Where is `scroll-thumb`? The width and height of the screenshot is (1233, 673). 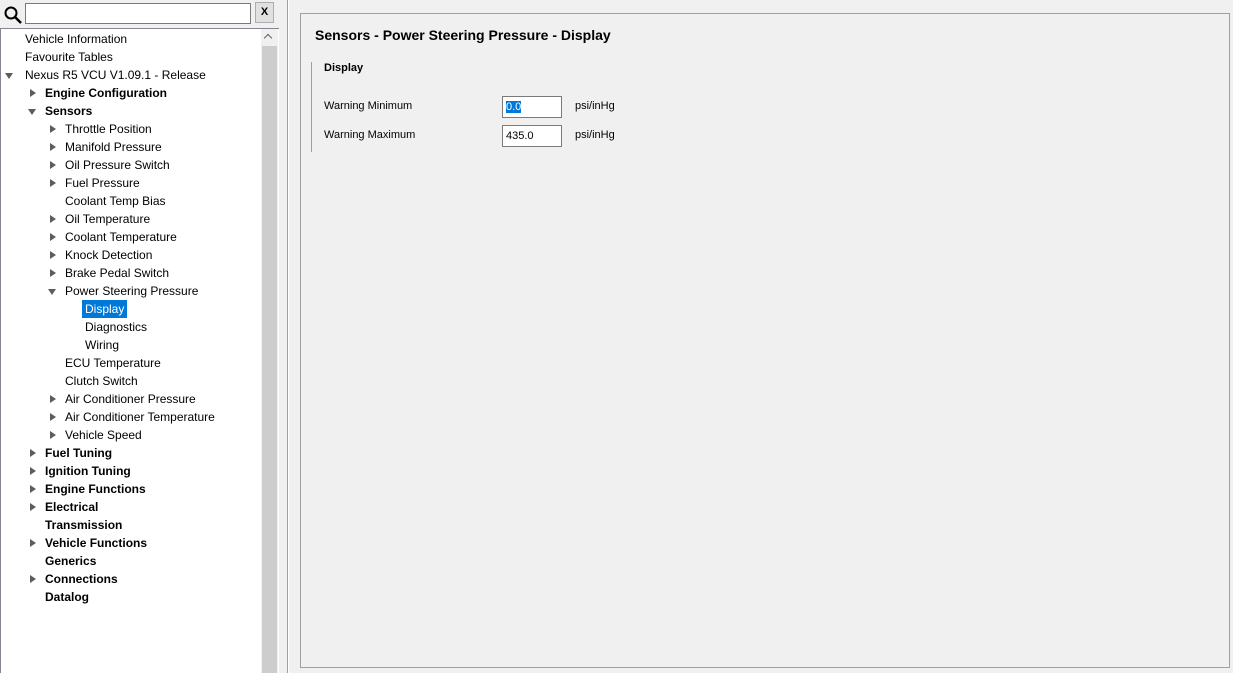
scroll-thumb is located at coordinates (269, 359).